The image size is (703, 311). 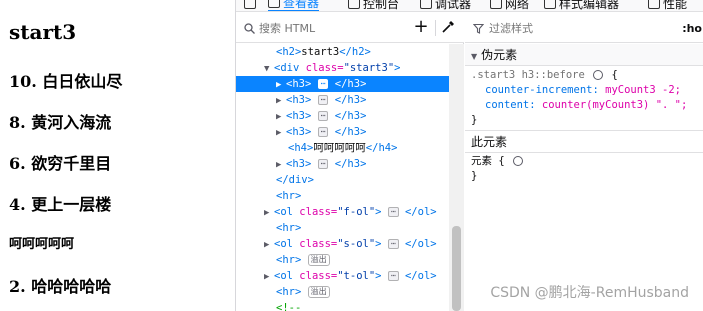 What do you see at coordinates (342, 148) in the screenshot?
I see `markup-node-h4: <h4>呵呵呵呵呵</h4>` at bounding box center [342, 148].